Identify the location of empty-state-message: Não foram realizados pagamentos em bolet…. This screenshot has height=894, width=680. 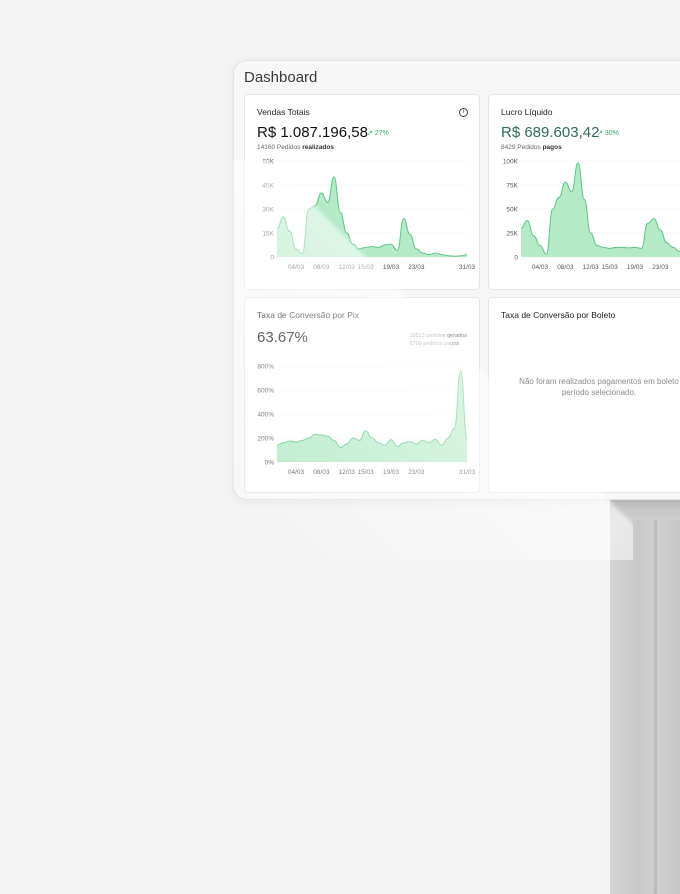
(584, 387).